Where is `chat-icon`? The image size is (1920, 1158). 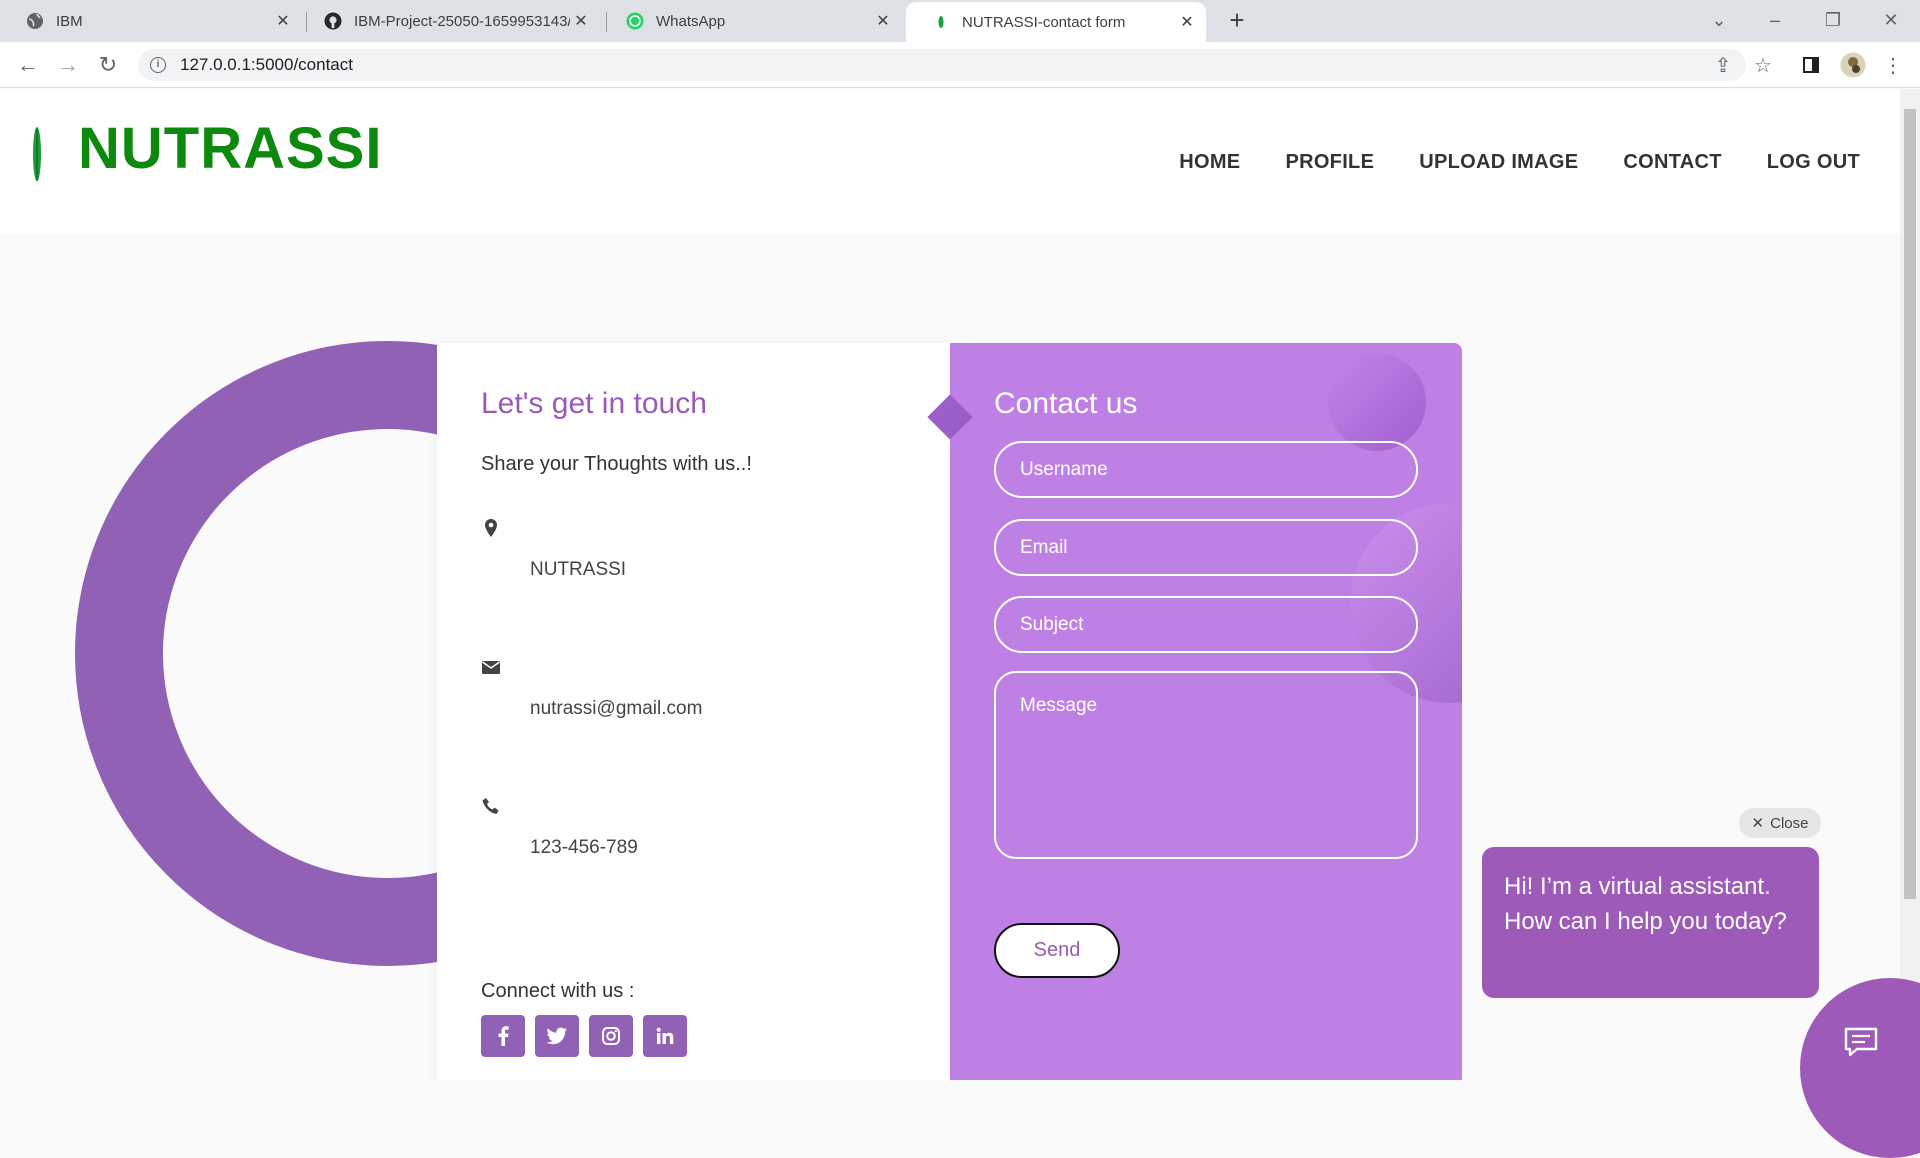 chat-icon is located at coordinates (1861, 1042).